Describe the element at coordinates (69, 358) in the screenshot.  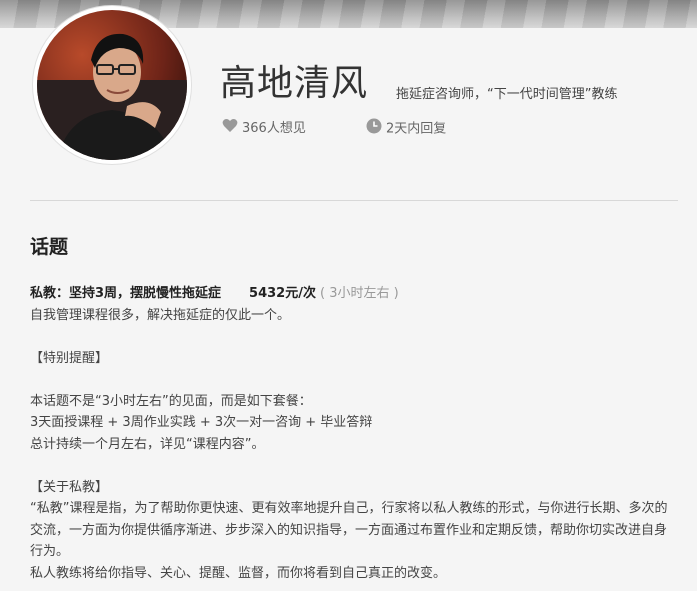
I see `topic-line: 【特别提醒】` at that location.